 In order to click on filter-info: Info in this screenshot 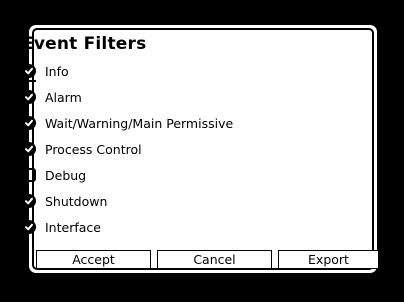, I will do `click(45, 71)`.